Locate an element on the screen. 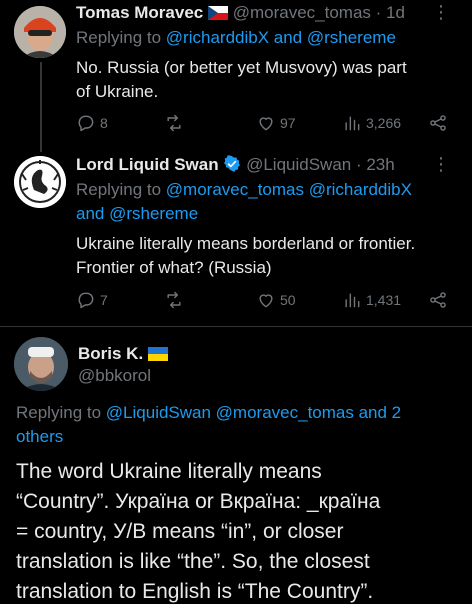 This screenshot has width=472, height=604. author-handle-row: @bbkorol is located at coordinates (114, 376).